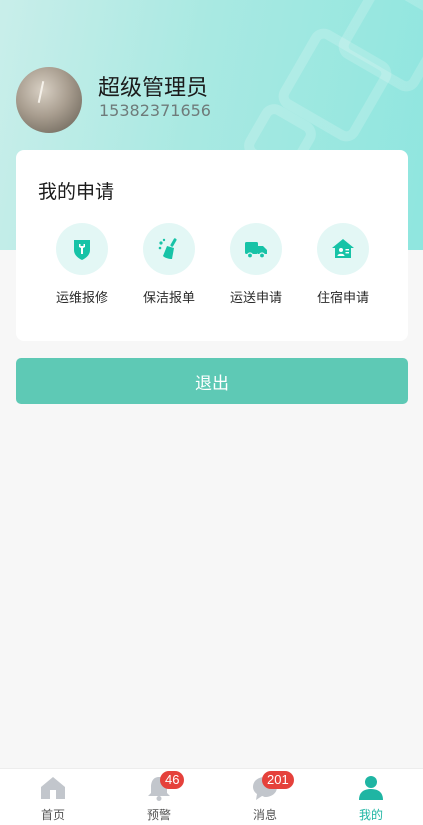 The height and width of the screenshot is (825, 423). I want to click on app-label: 运维报修, so click(81, 298).